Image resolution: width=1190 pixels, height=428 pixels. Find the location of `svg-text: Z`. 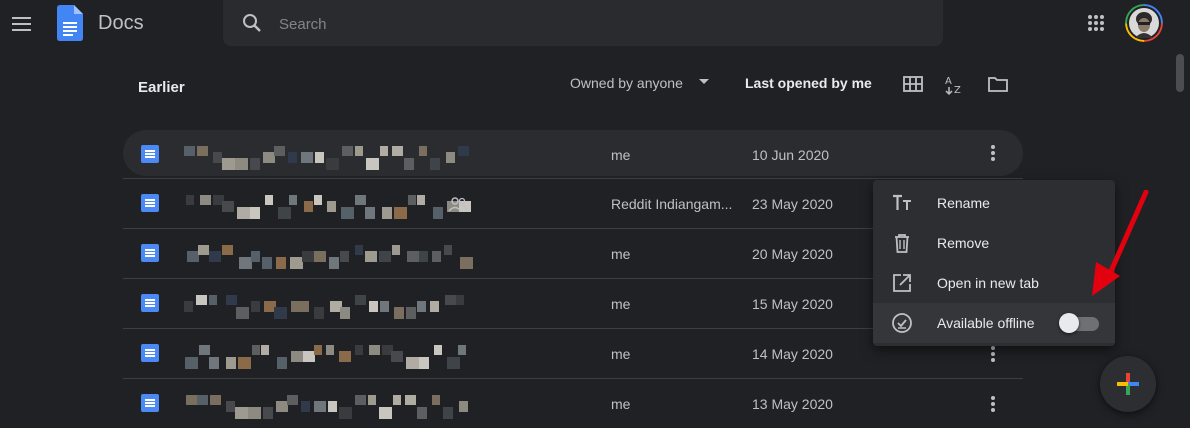

svg-text: Z is located at coordinates (957, 90).